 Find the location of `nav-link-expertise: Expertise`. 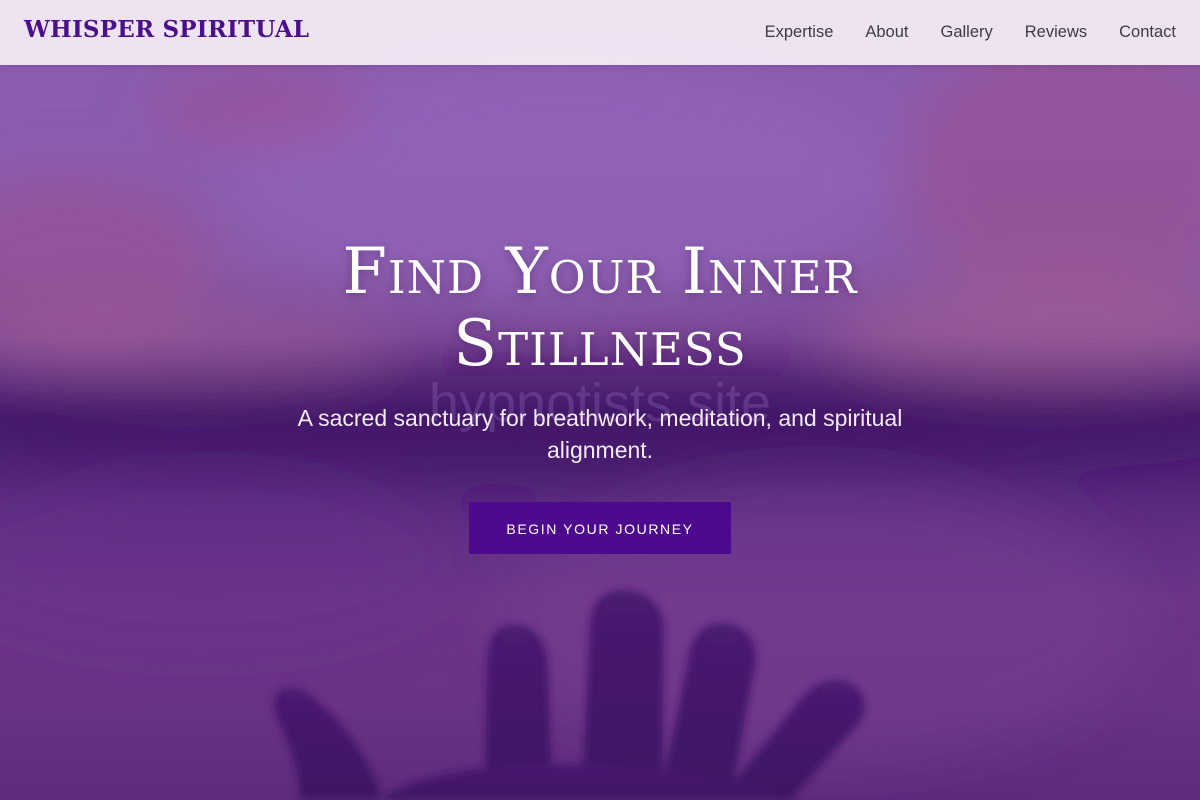

nav-link-expertise: Expertise is located at coordinates (799, 32).